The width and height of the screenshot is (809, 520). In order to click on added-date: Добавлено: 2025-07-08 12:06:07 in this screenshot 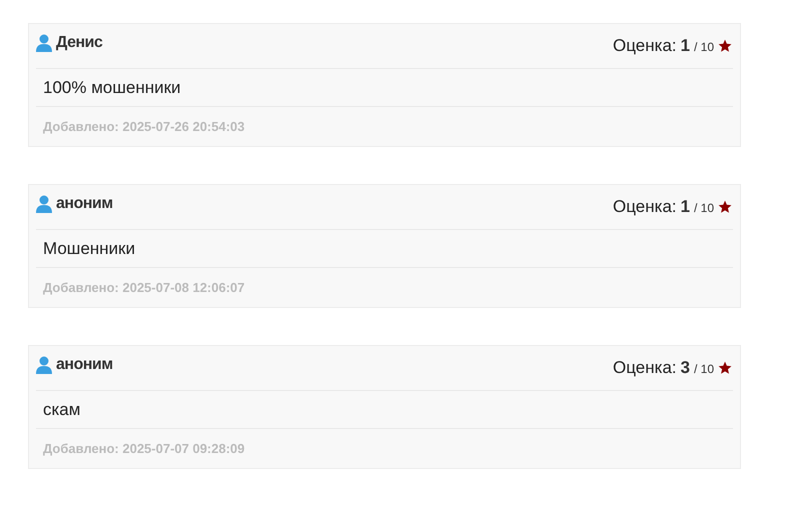, I will do `click(144, 288)`.